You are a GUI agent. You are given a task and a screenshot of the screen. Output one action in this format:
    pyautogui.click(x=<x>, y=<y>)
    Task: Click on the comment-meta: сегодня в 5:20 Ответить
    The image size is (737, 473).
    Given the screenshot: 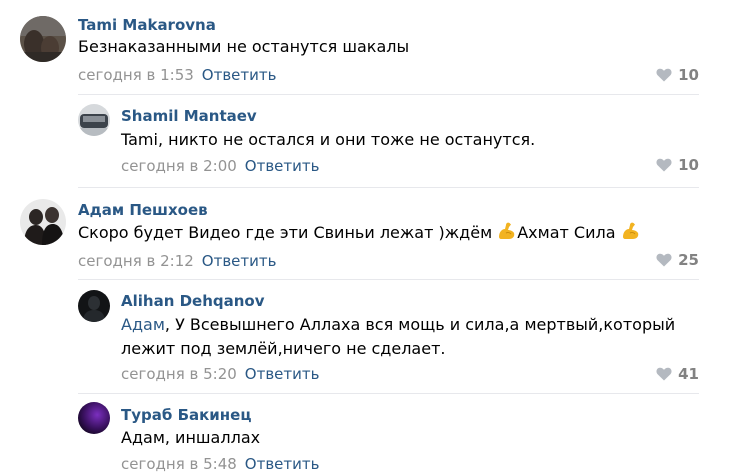 What is the action you would take?
    pyautogui.click(x=220, y=374)
    